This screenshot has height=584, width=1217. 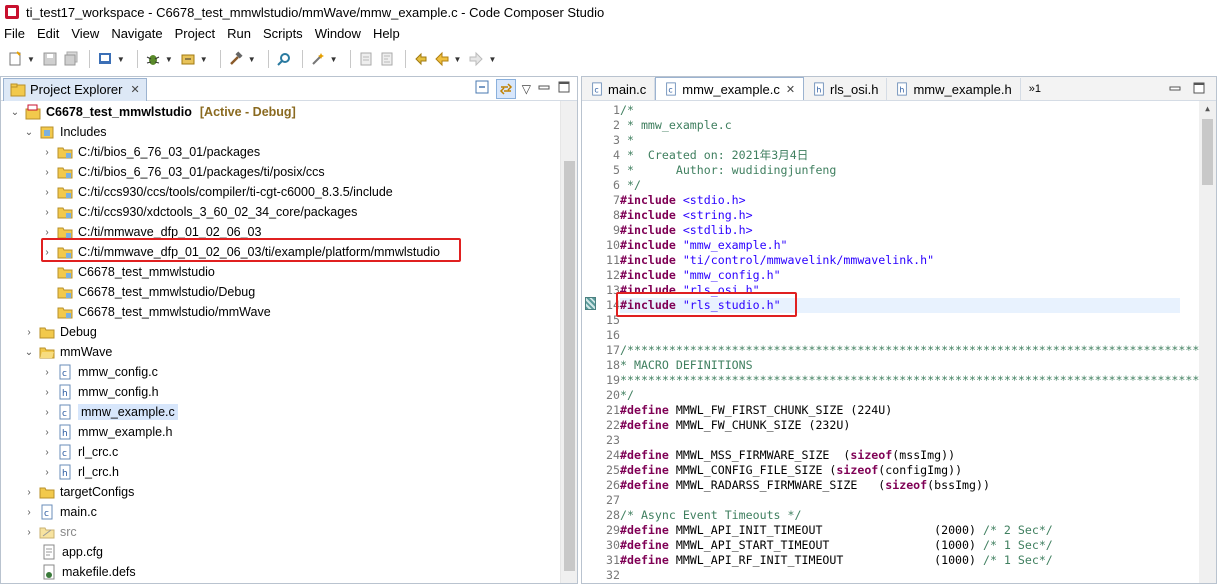 I want to click on menu-view: View, so click(x=85, y=33).